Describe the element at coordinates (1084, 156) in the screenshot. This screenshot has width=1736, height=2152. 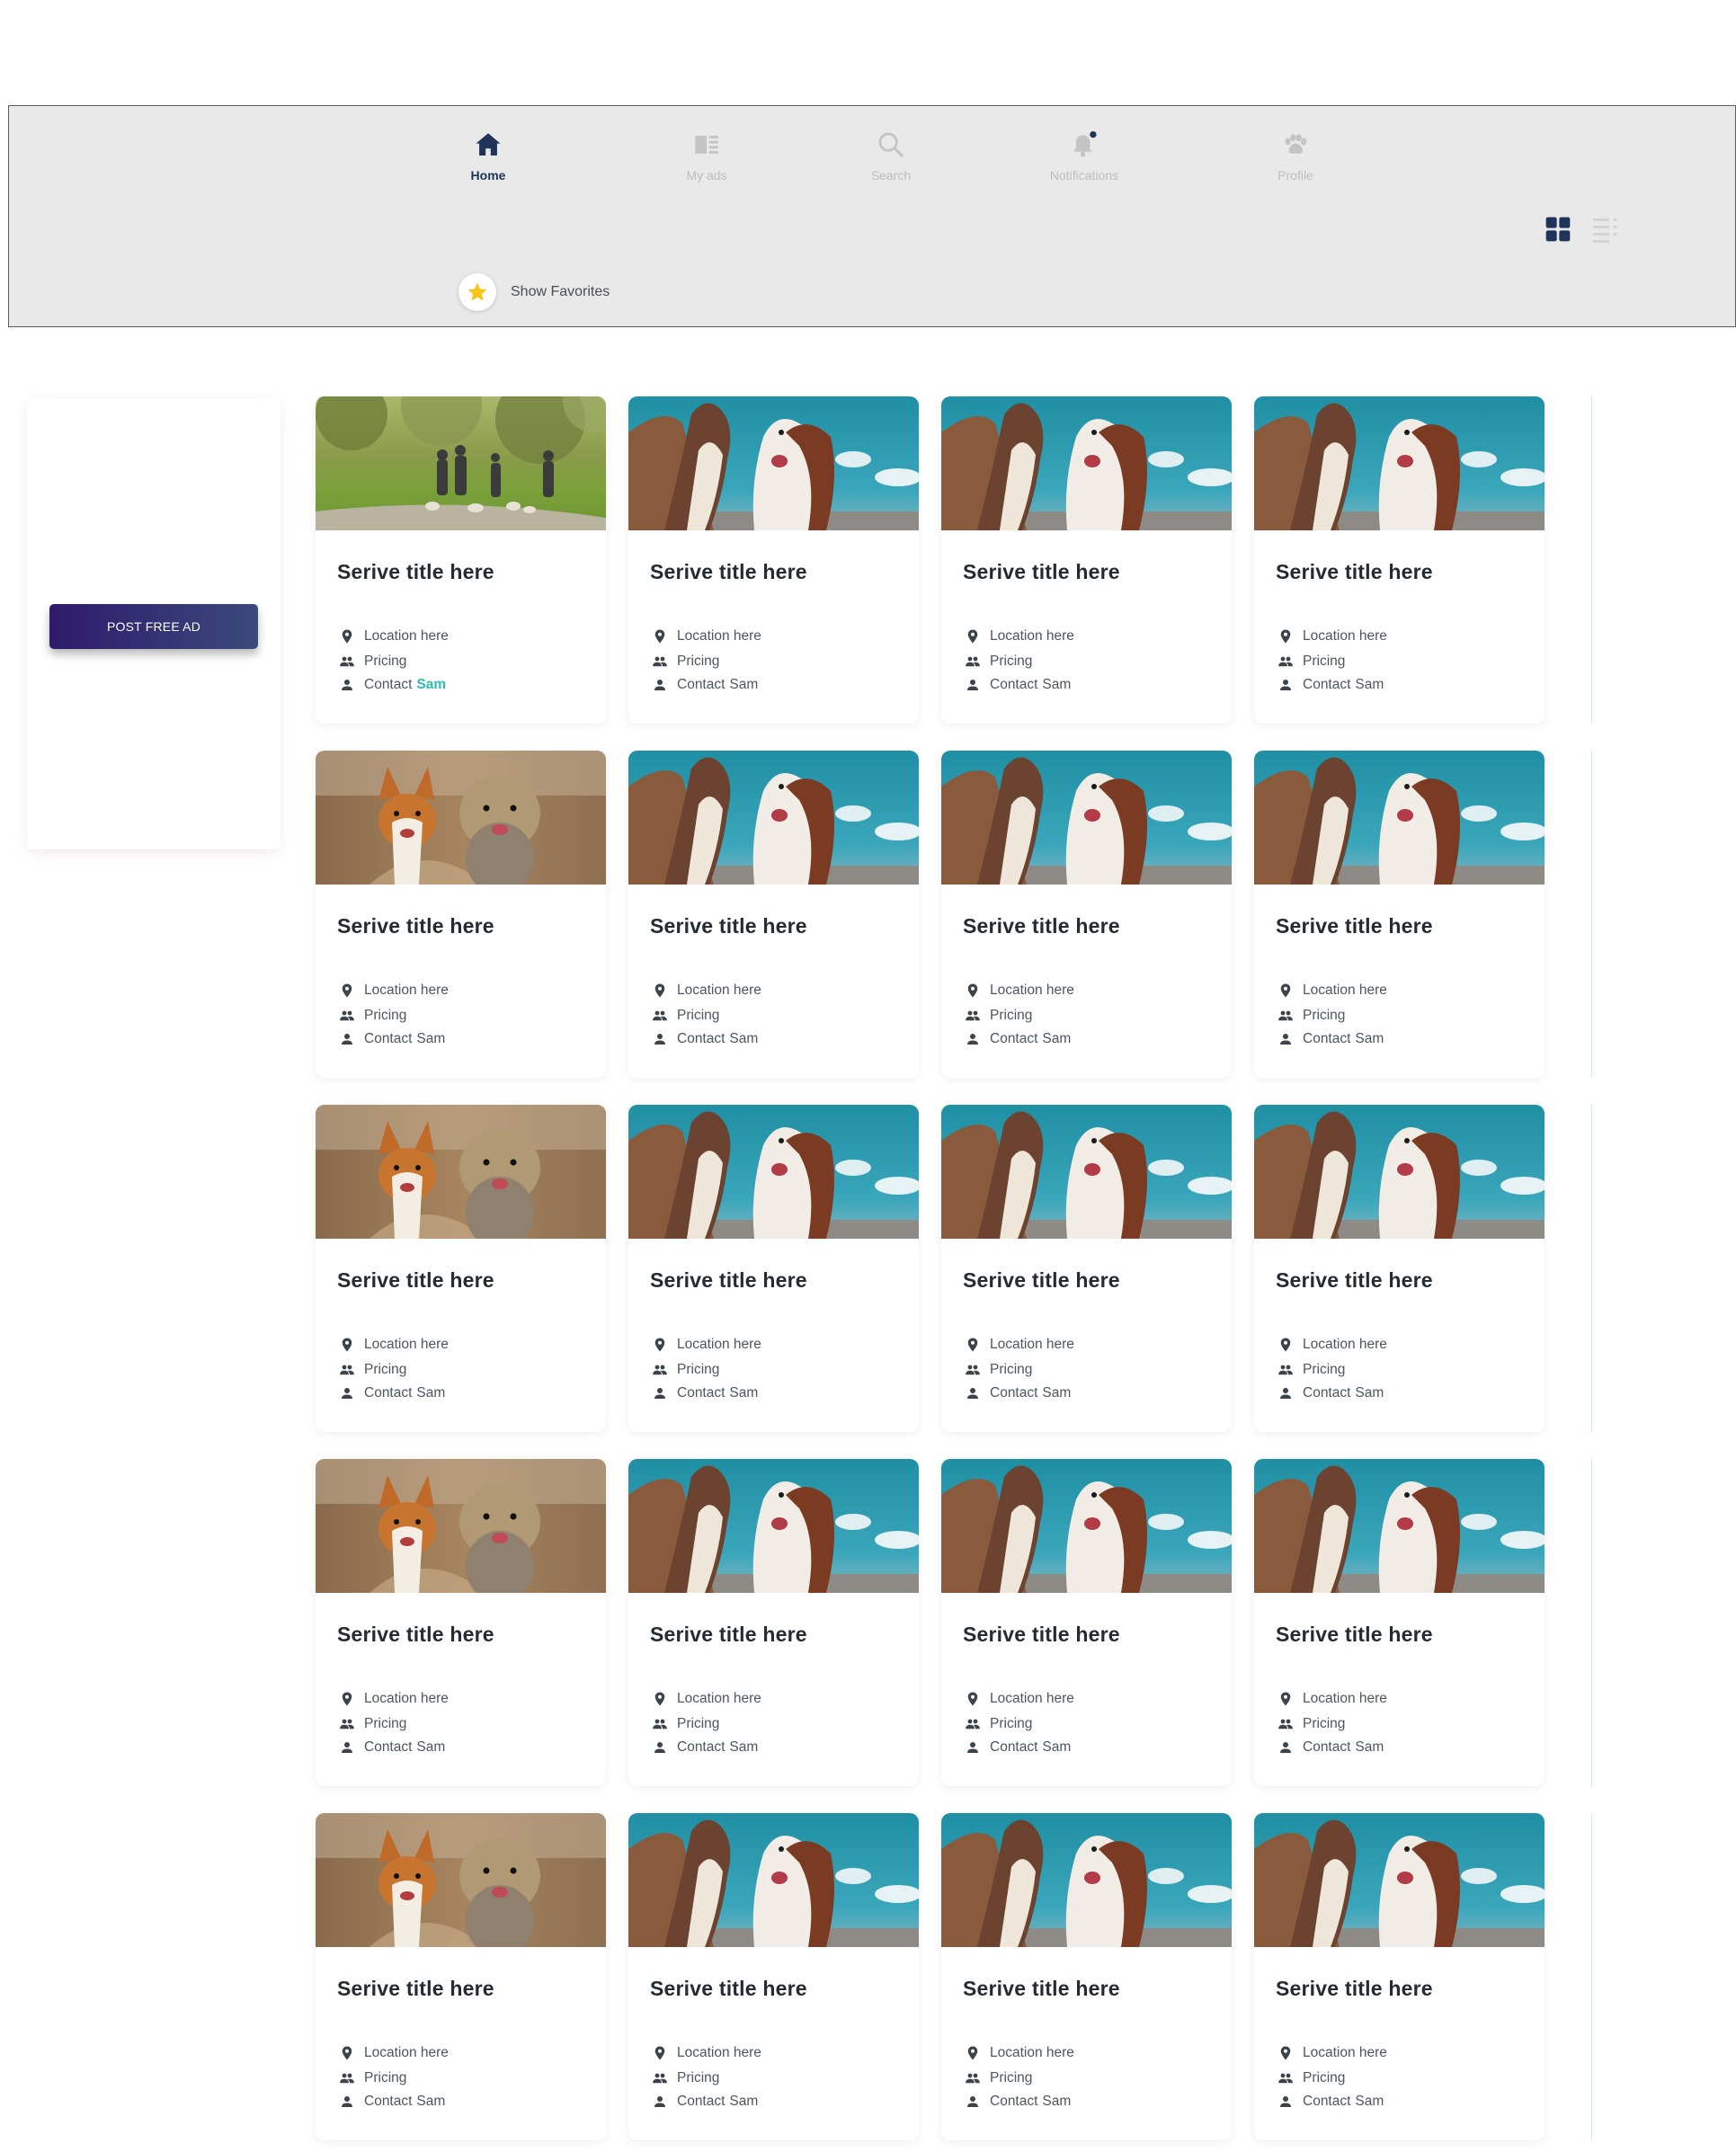
I see `nav-item-notifications: Notifications` at that location.